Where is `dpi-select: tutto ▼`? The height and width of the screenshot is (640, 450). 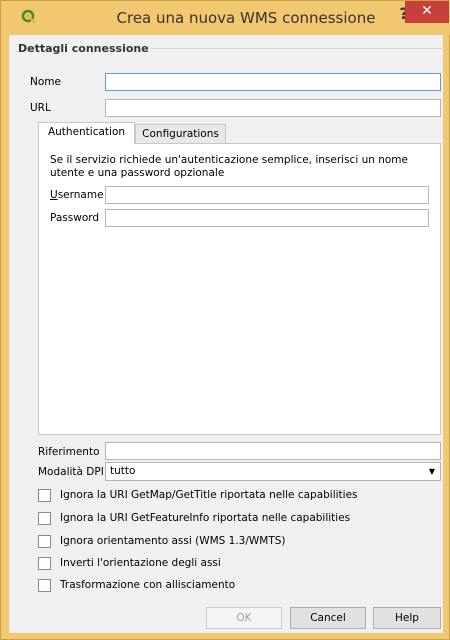
dpi-select: tutto ▼ is located at coordinates (273, 471).